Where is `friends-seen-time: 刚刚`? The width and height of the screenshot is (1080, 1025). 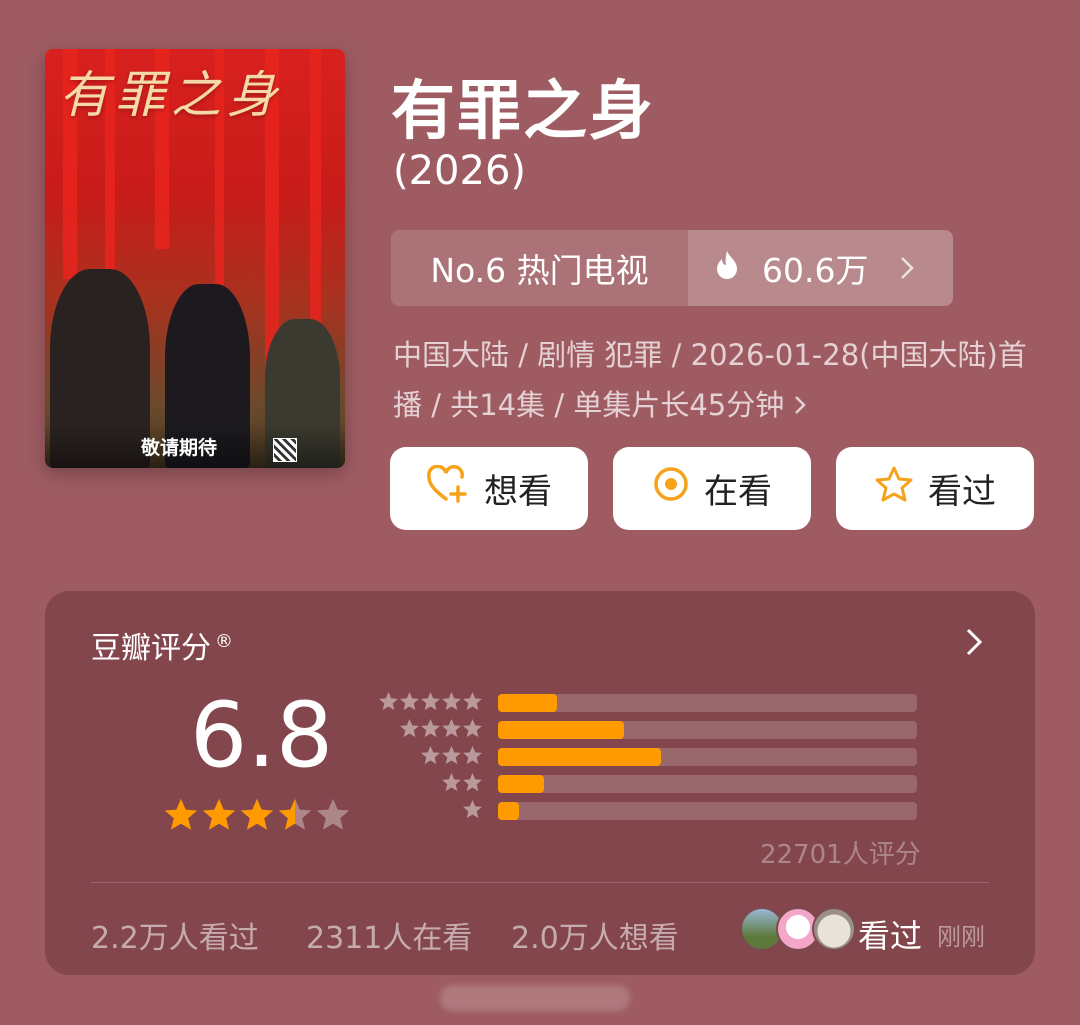 friends-seen-time: 刚刚 is located at coordinates (961, 937).